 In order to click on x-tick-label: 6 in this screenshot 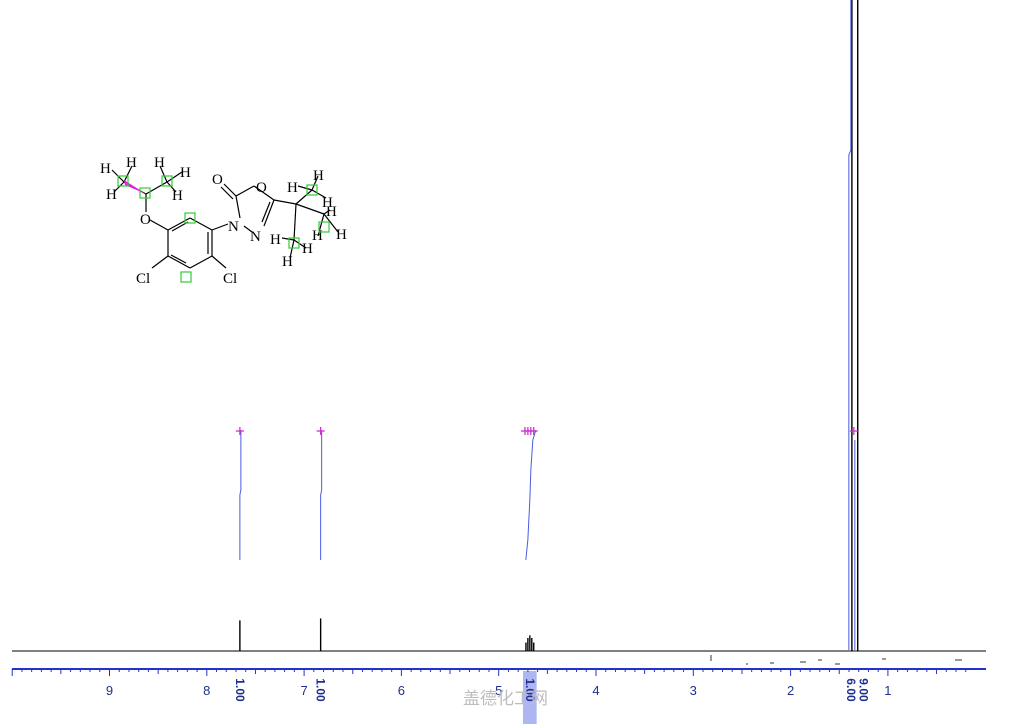, I will do `click(401, 690)`.